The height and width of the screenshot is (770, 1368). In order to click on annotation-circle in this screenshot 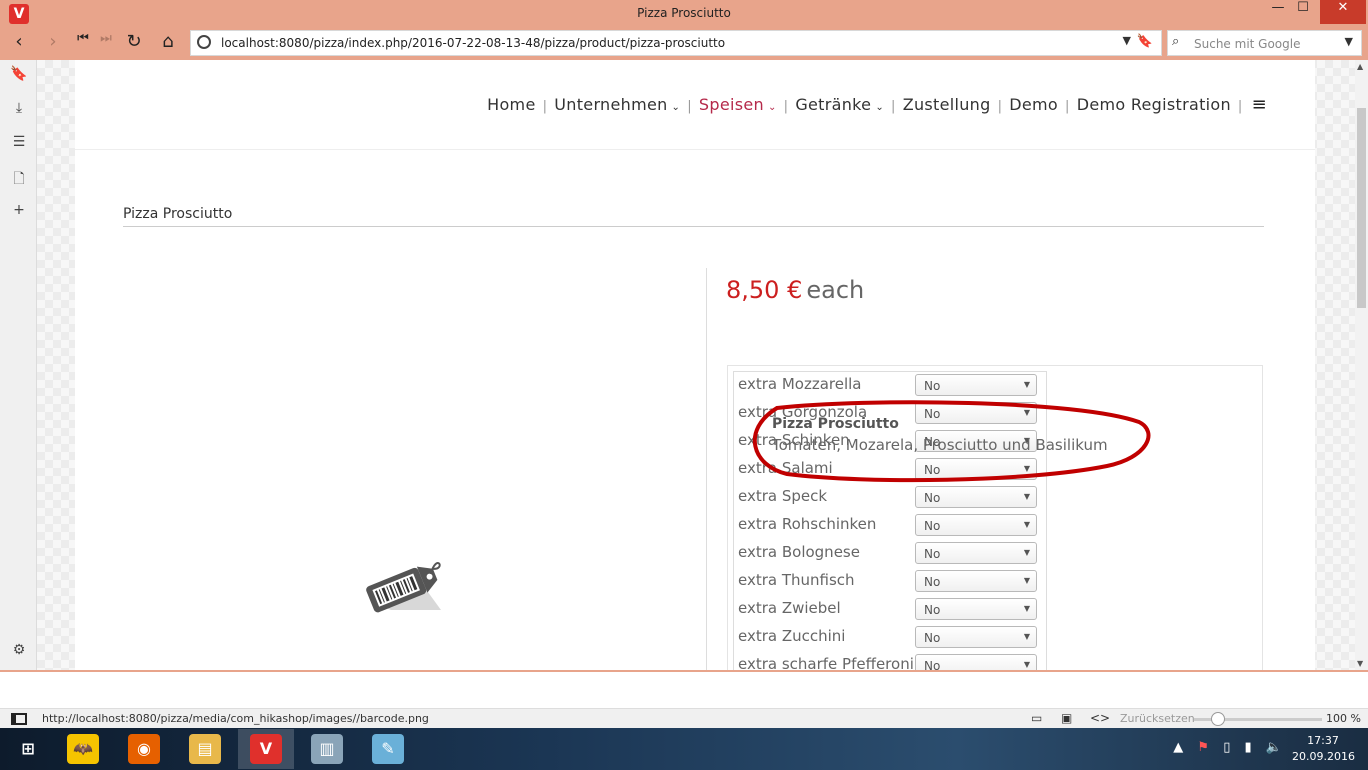, I will do `click(951, 441)`.